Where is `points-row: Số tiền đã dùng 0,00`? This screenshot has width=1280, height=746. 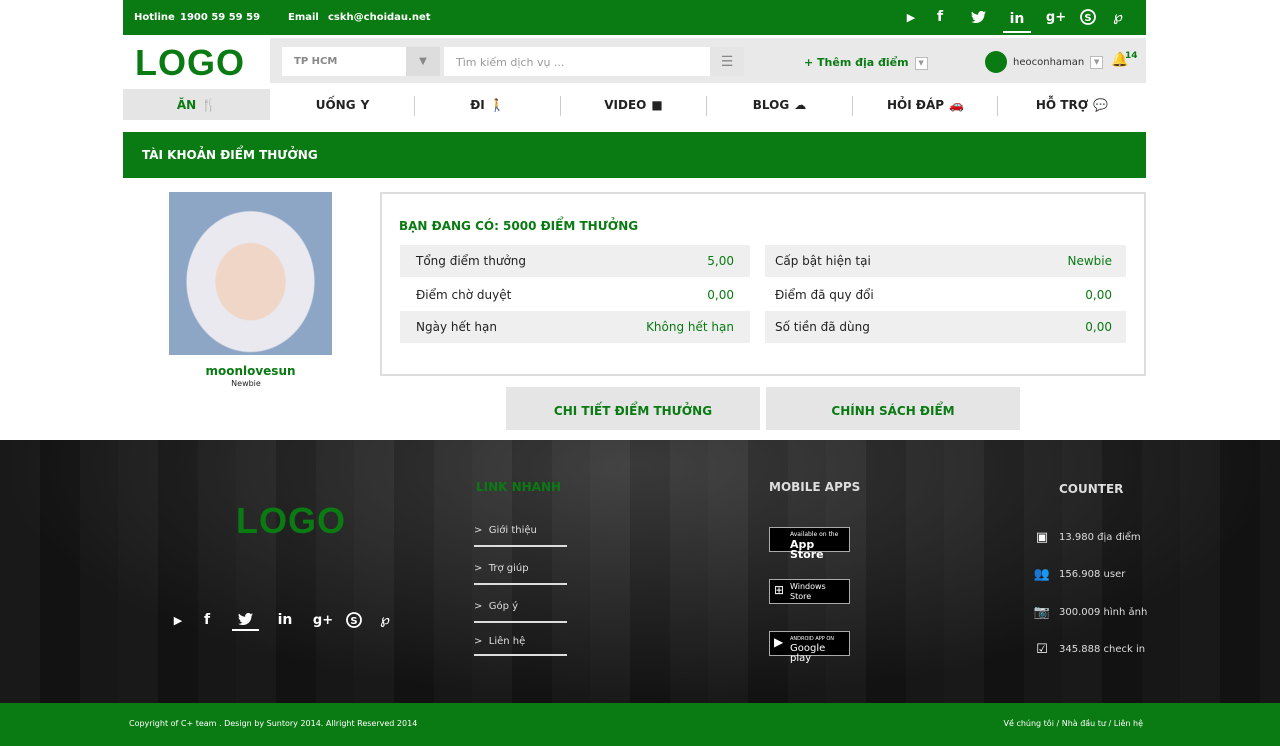
points-row: Số tiền đã dùng 0,00 is located at coordinates (945, 327).